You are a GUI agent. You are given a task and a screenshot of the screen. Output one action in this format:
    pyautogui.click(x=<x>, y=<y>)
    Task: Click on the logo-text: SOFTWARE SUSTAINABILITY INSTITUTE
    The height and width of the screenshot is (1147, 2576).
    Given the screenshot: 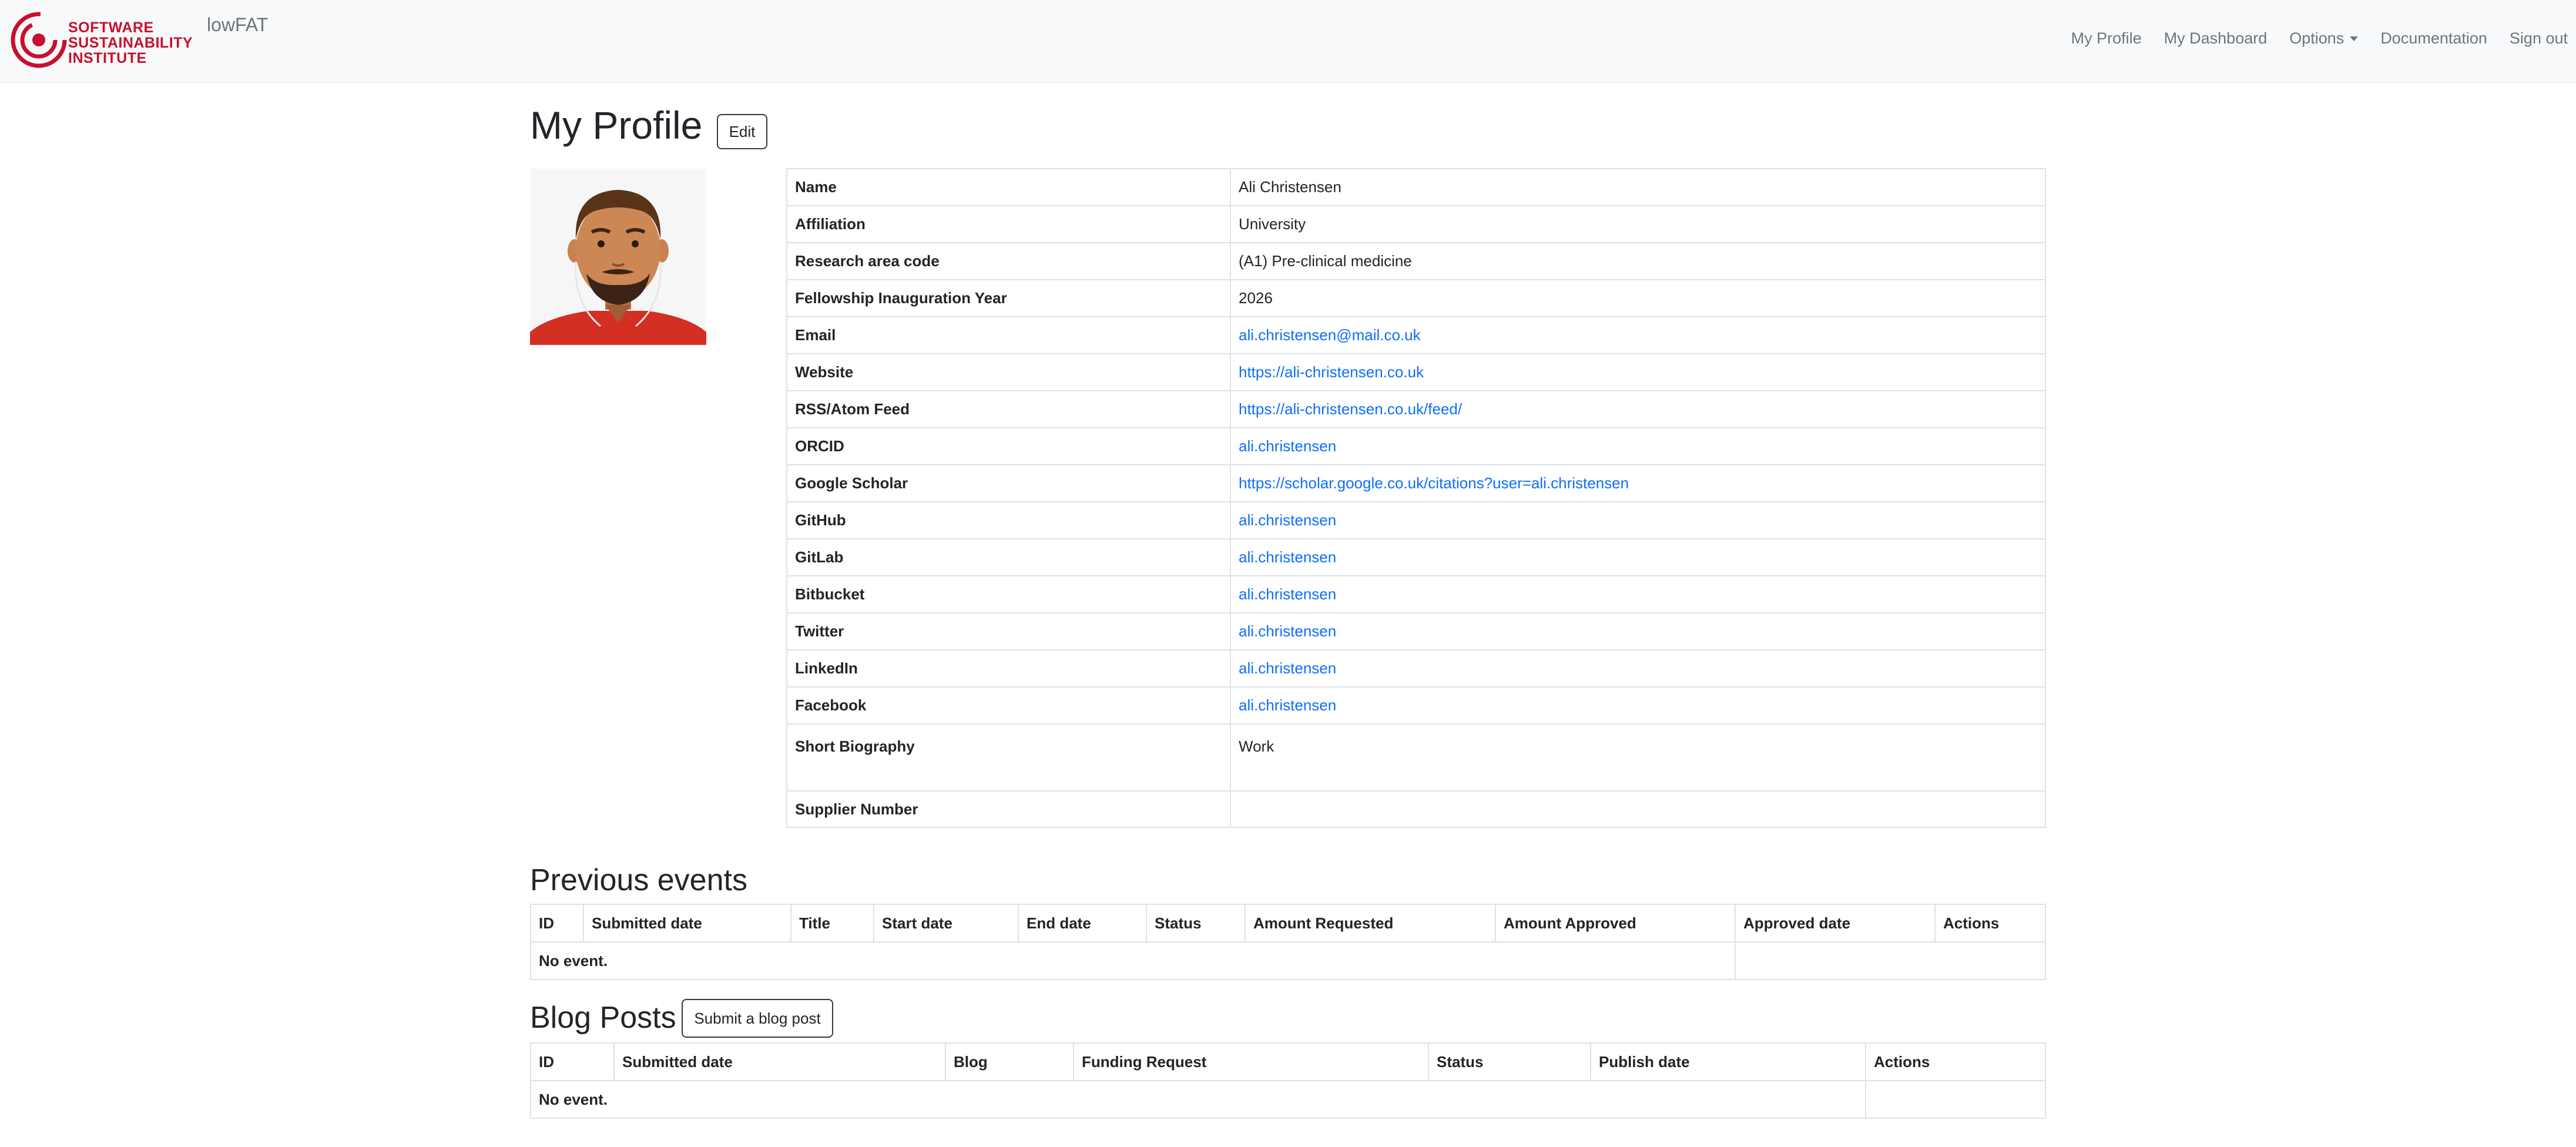 What is the action you would take?
    pyautogui.click(x=130, y=43)
    